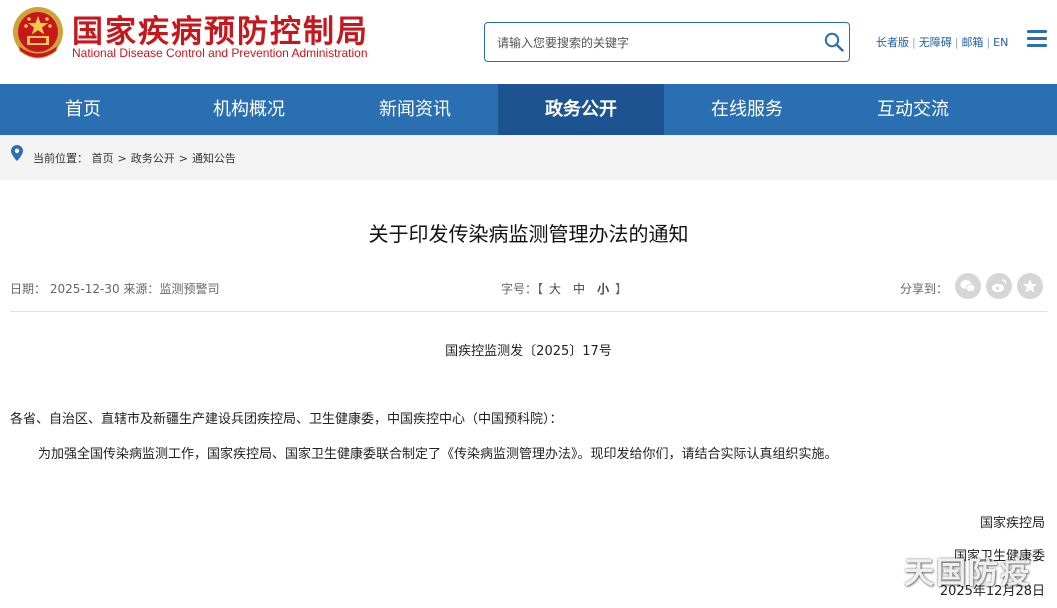 Image resolution: width=1057 pixels, height=608 pixels. Describe the element at coordinates (220, 28) in the screenshot. I see `site-title: 国家疾病预防控制局` at that location.